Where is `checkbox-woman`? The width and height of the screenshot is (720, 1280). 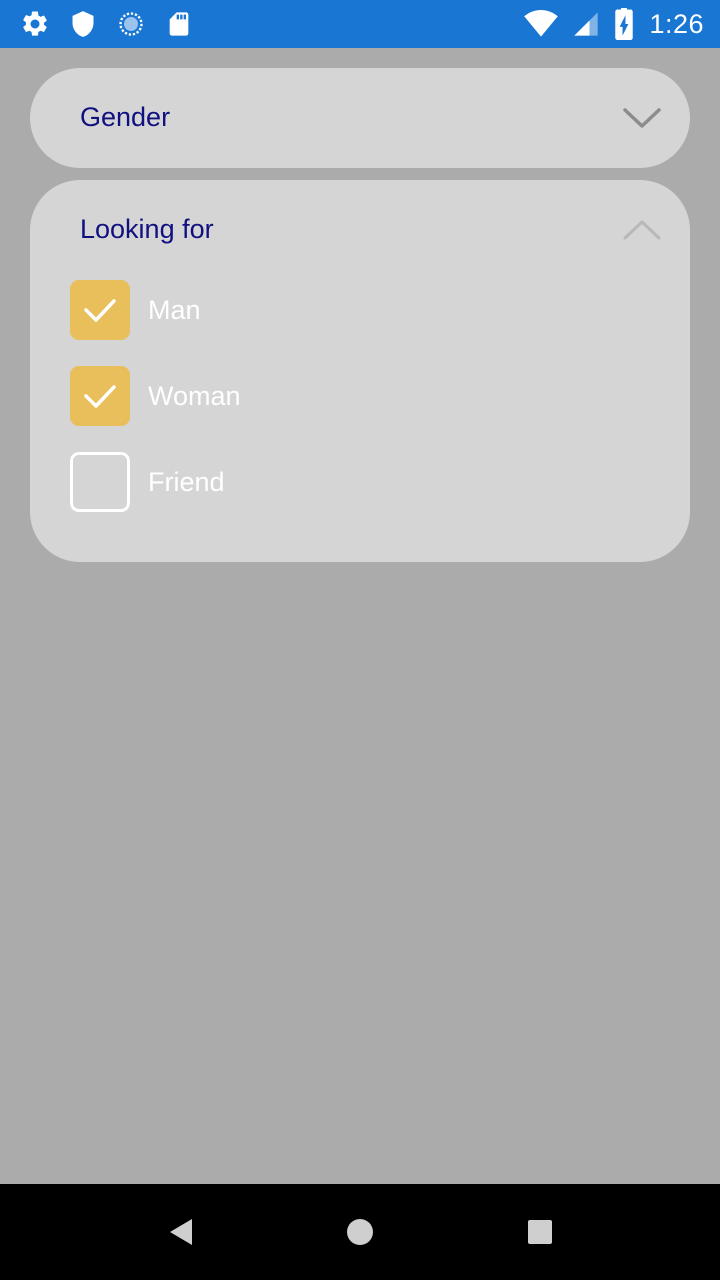 checkbox-woman is located at coordinates (100, 396).